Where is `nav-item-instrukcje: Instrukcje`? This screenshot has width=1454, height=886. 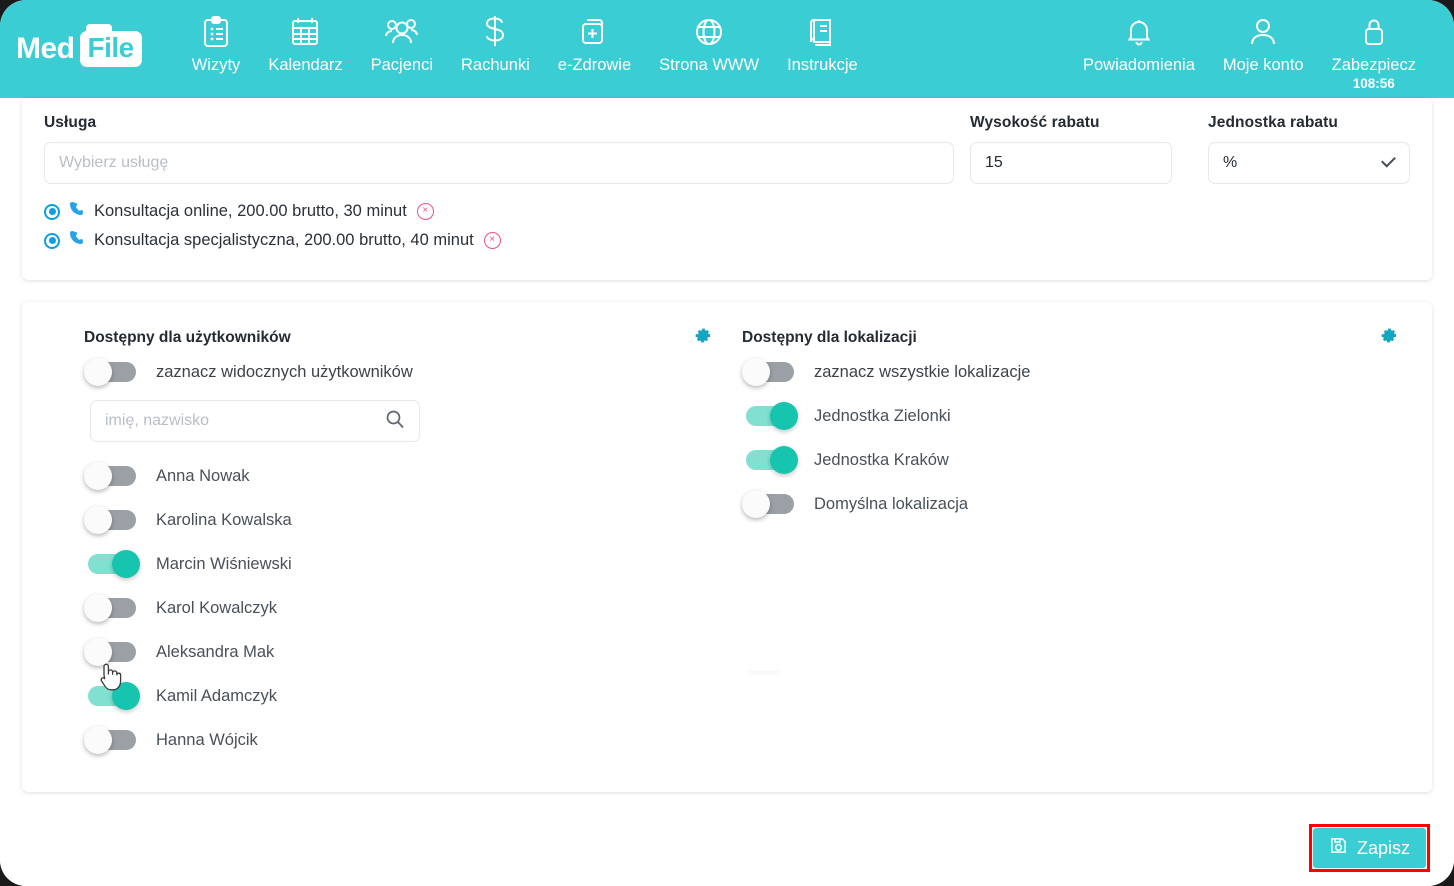 nav-item-instrukcje: Instrukcje is located at coordinates (822, 37).